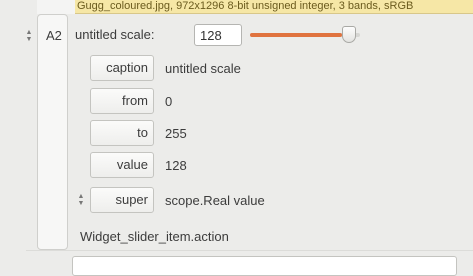 Image resolution: width=473 pixels, height=276 pixels. Describe the element at coordinates (122, 165) in the screenshot. I see `value-button: value` at that location.